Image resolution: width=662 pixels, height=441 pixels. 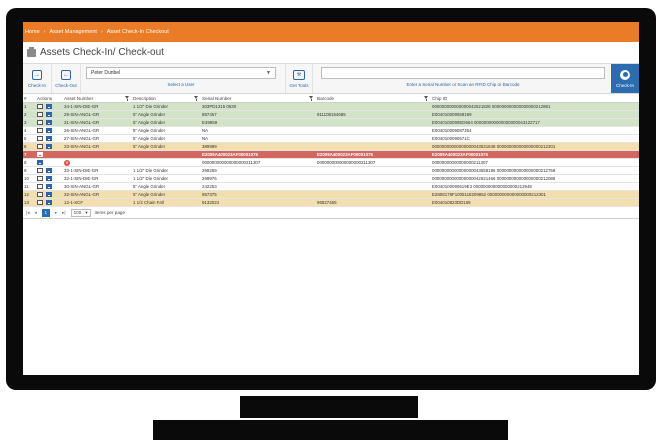 What do you see at coordinates (460, 154) in the screenshot?
I see `cell-chip-id: E2009A400023AF00001075` at bounding box center [460, 154].